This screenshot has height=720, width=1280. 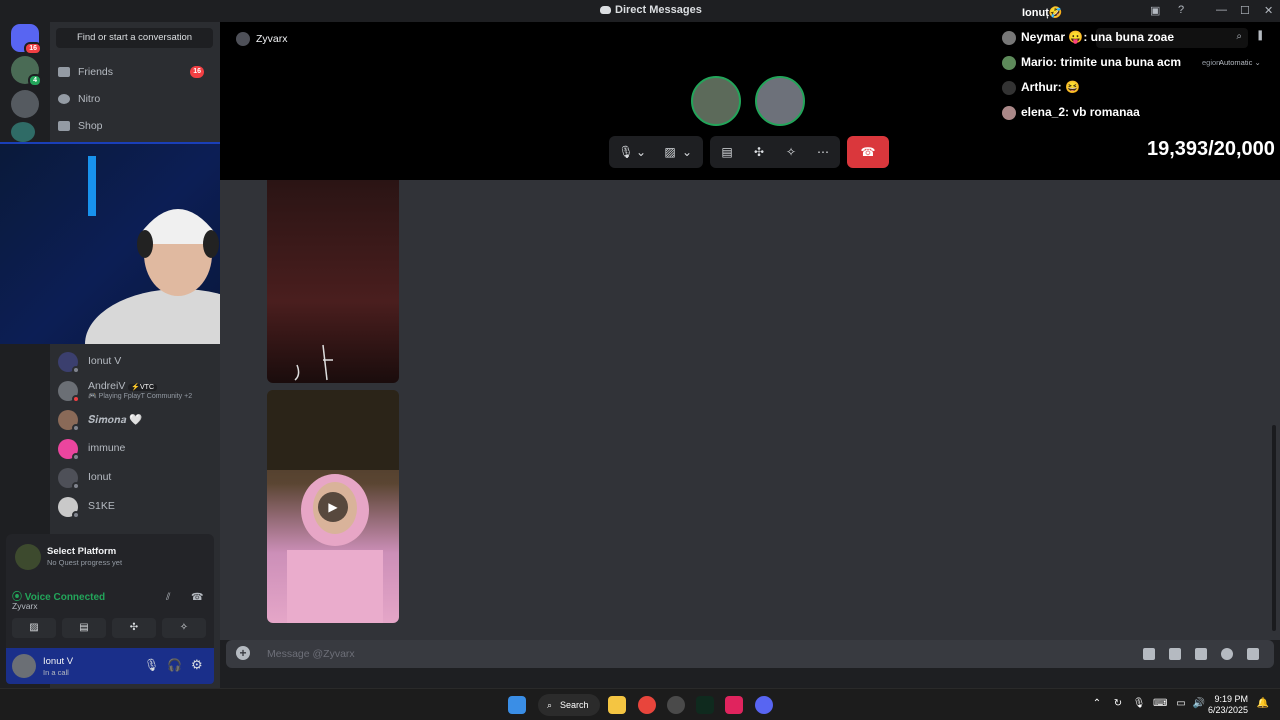 What do you see at coordinates (26, 71) in the screenshot?
I see `server-icon: 4` at bounding box center [26, 71].